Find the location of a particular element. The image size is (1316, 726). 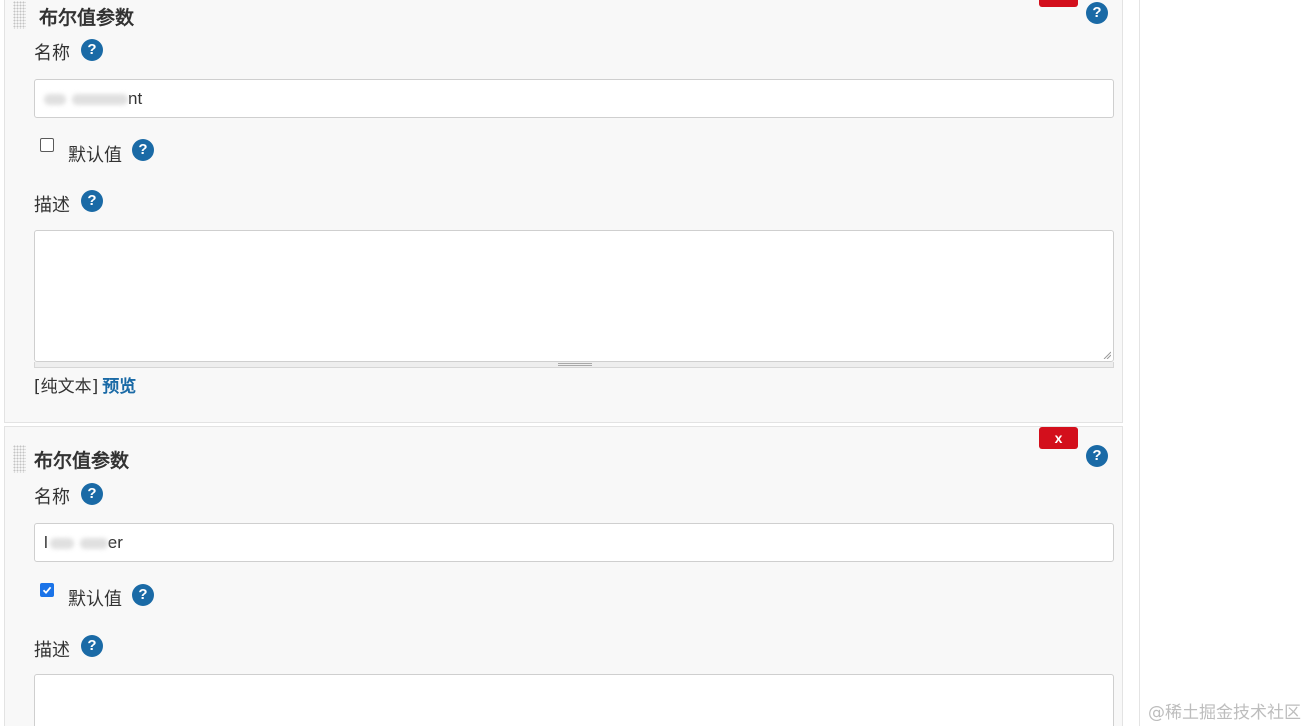

name-input: l er is located at coordinates (574, 542).